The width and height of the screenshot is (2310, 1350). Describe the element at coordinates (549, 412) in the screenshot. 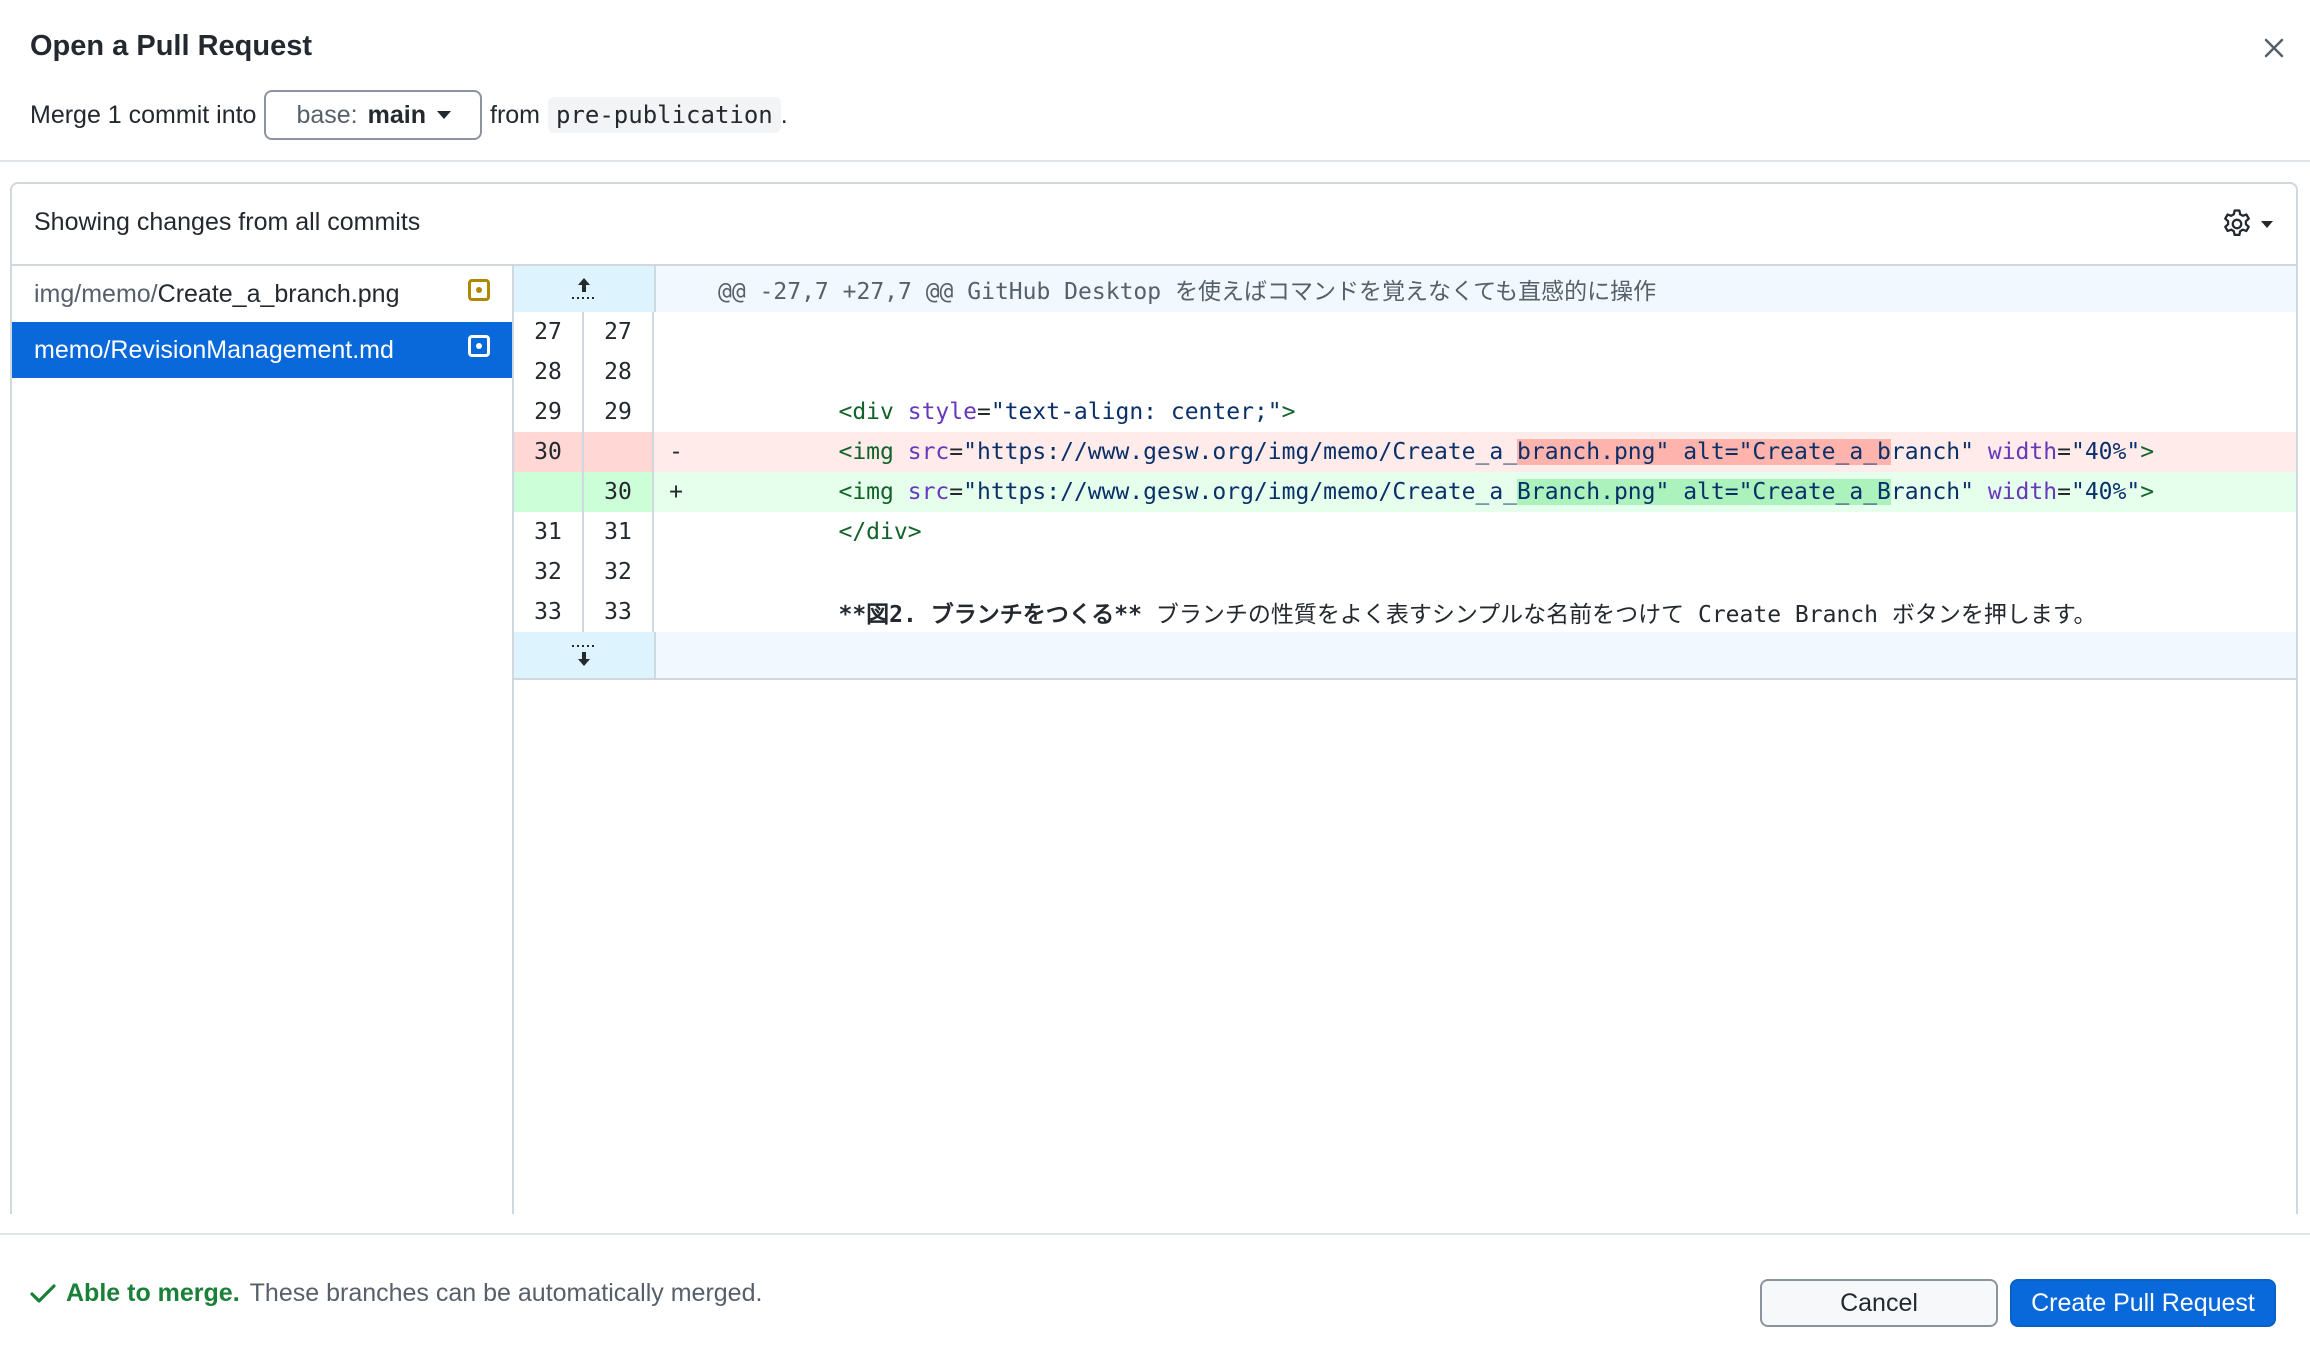

I see `old-line-number: 29` at that location.